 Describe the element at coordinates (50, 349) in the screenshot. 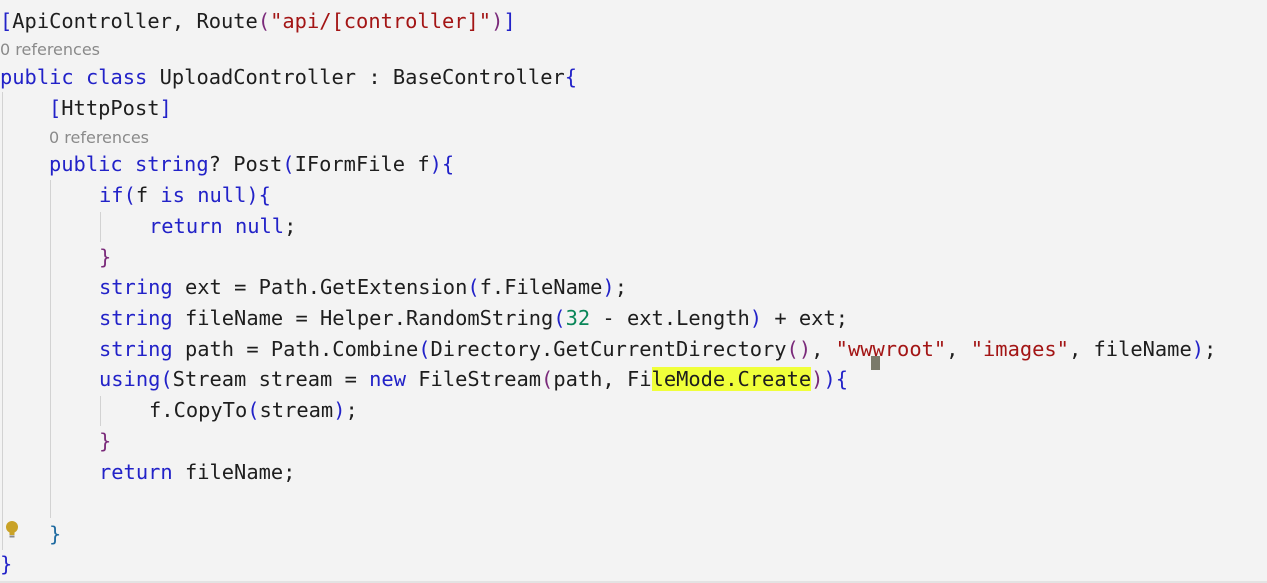

I see `indent-guide-method` at that location.